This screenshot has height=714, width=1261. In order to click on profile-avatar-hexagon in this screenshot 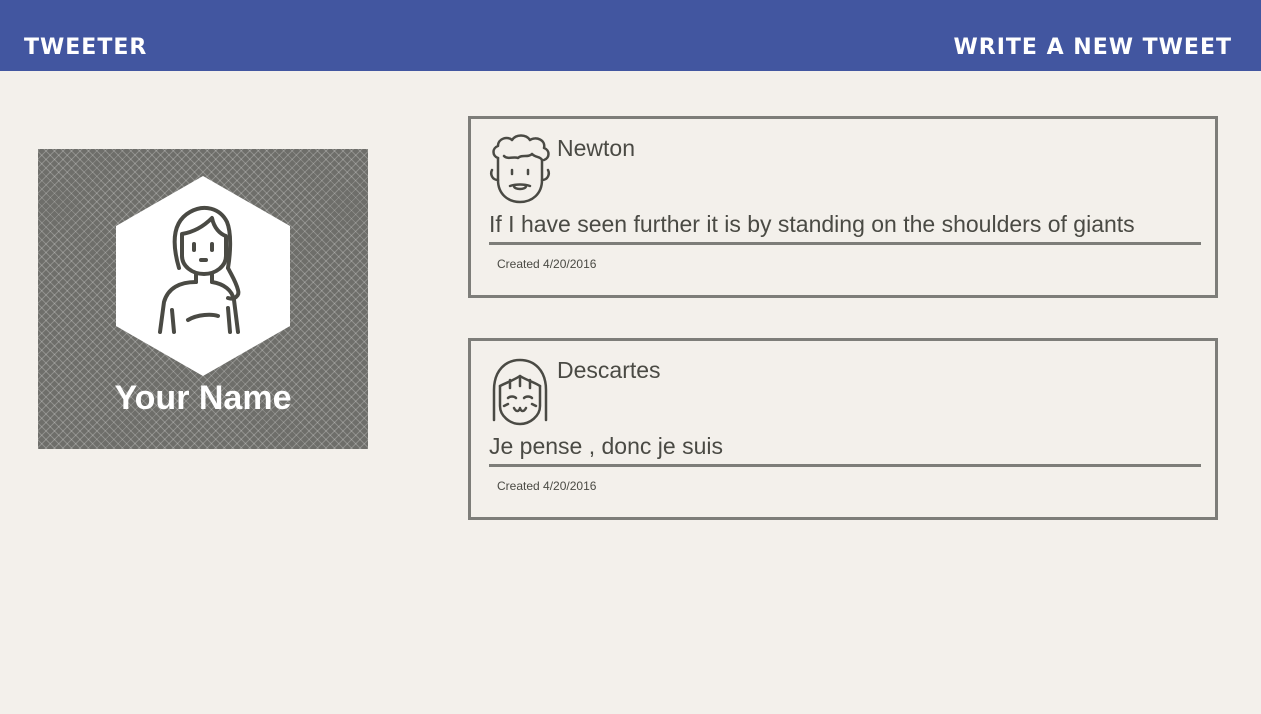, I will do `click(203, 276)`.